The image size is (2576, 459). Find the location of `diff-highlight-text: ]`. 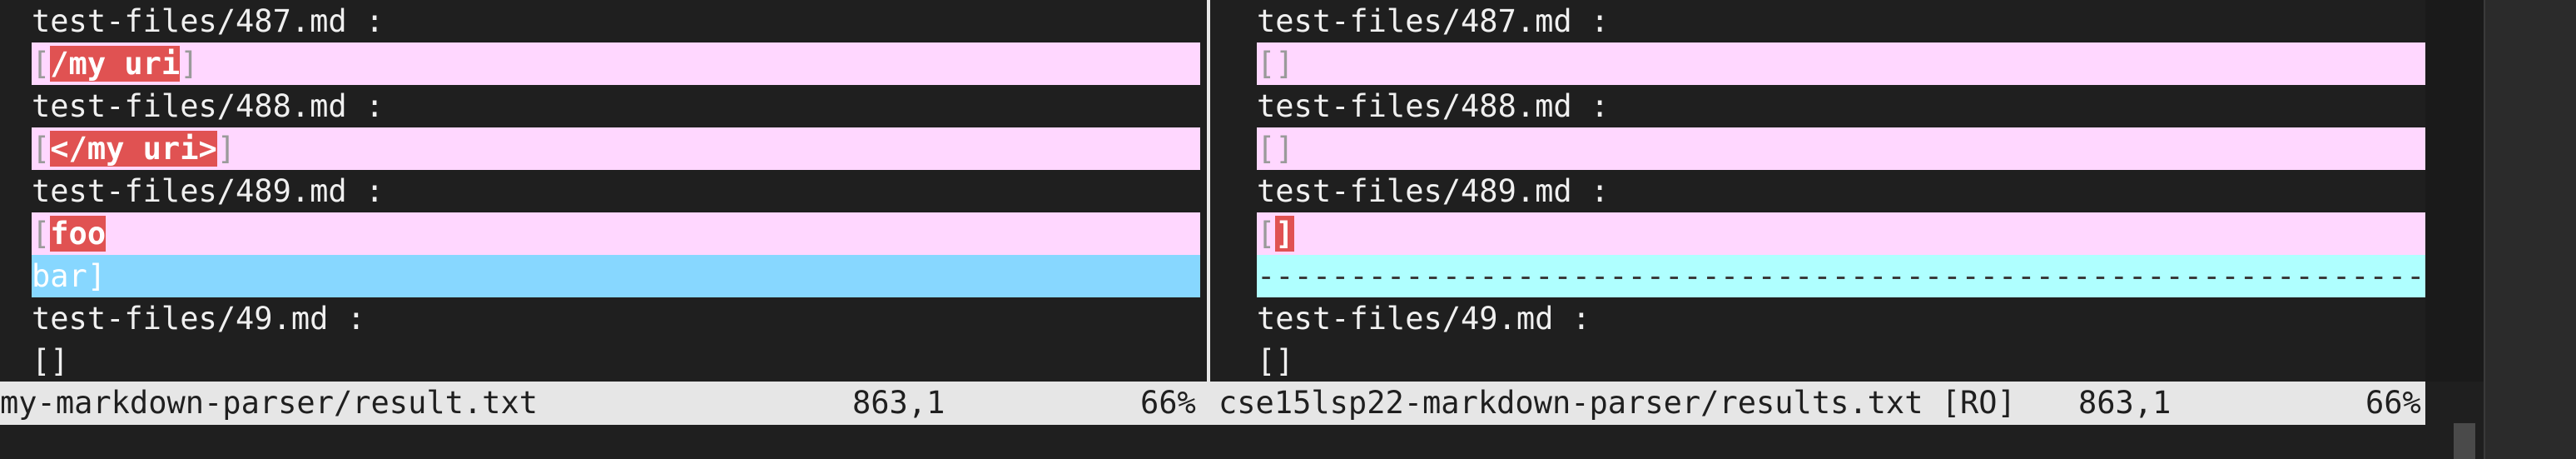

diff-highlight-text: ] is located at coordinates (1284, 234).